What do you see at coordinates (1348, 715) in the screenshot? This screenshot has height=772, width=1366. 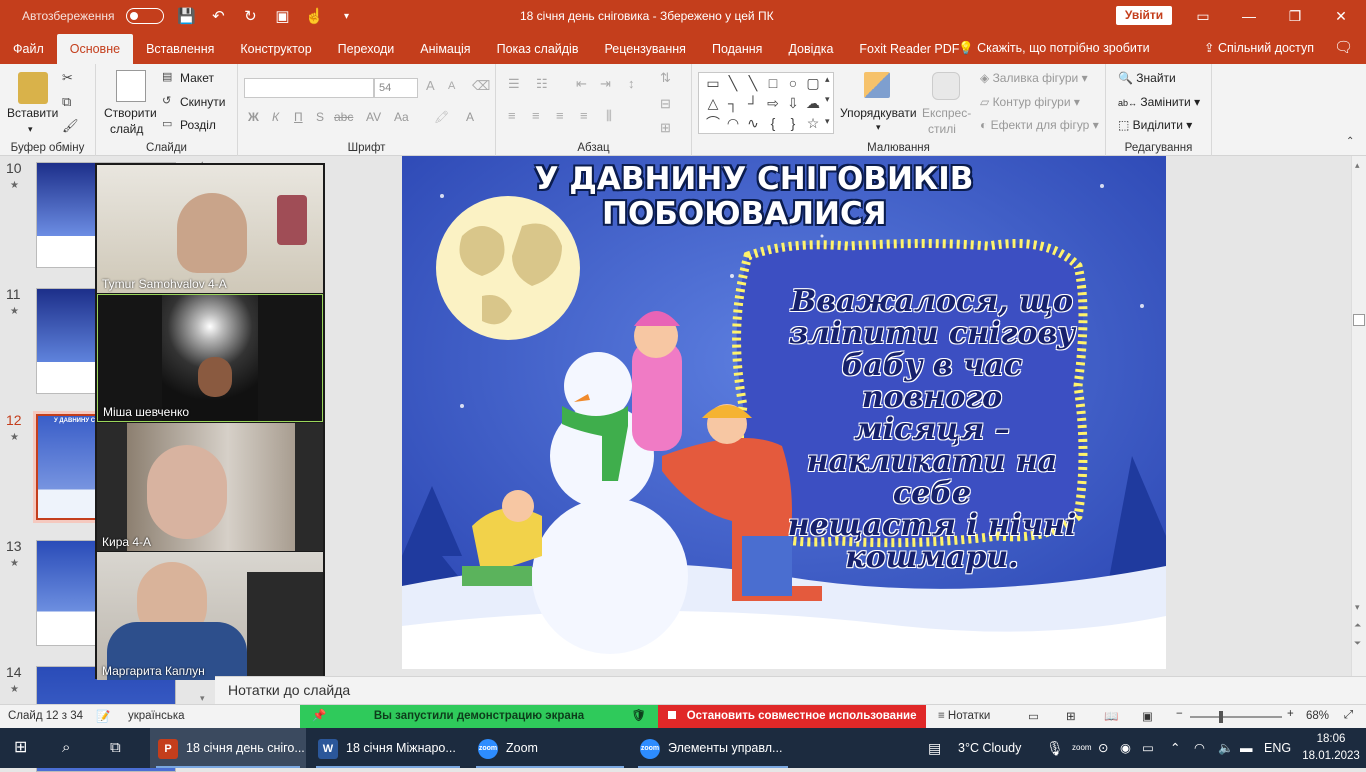 I see `fit-to-window-icon: ⤢` at bounding box center [1348, 715].